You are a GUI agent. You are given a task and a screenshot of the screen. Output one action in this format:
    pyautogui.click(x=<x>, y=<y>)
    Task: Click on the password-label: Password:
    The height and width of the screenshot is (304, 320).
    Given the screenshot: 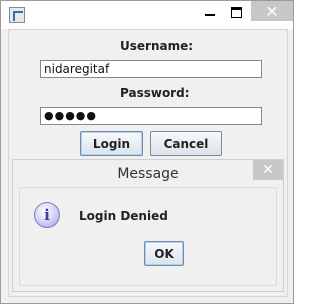 What is the action you would take?
    pyautogui.click(x=155, y=93)
    